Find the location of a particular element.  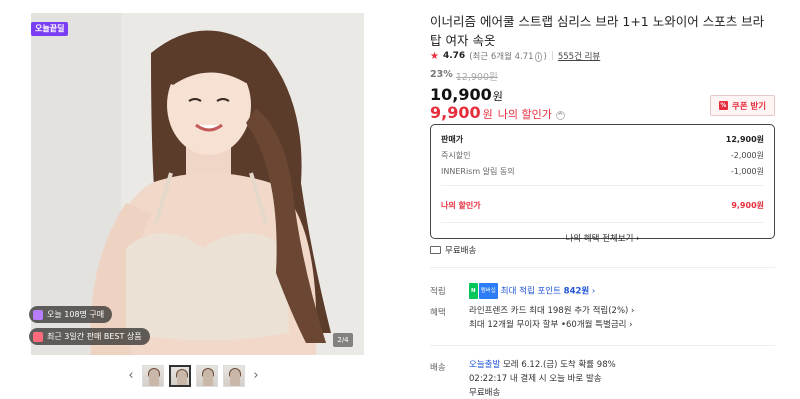

my-price-box-label: 나의 할인가 is located at coordinates (461, 205).